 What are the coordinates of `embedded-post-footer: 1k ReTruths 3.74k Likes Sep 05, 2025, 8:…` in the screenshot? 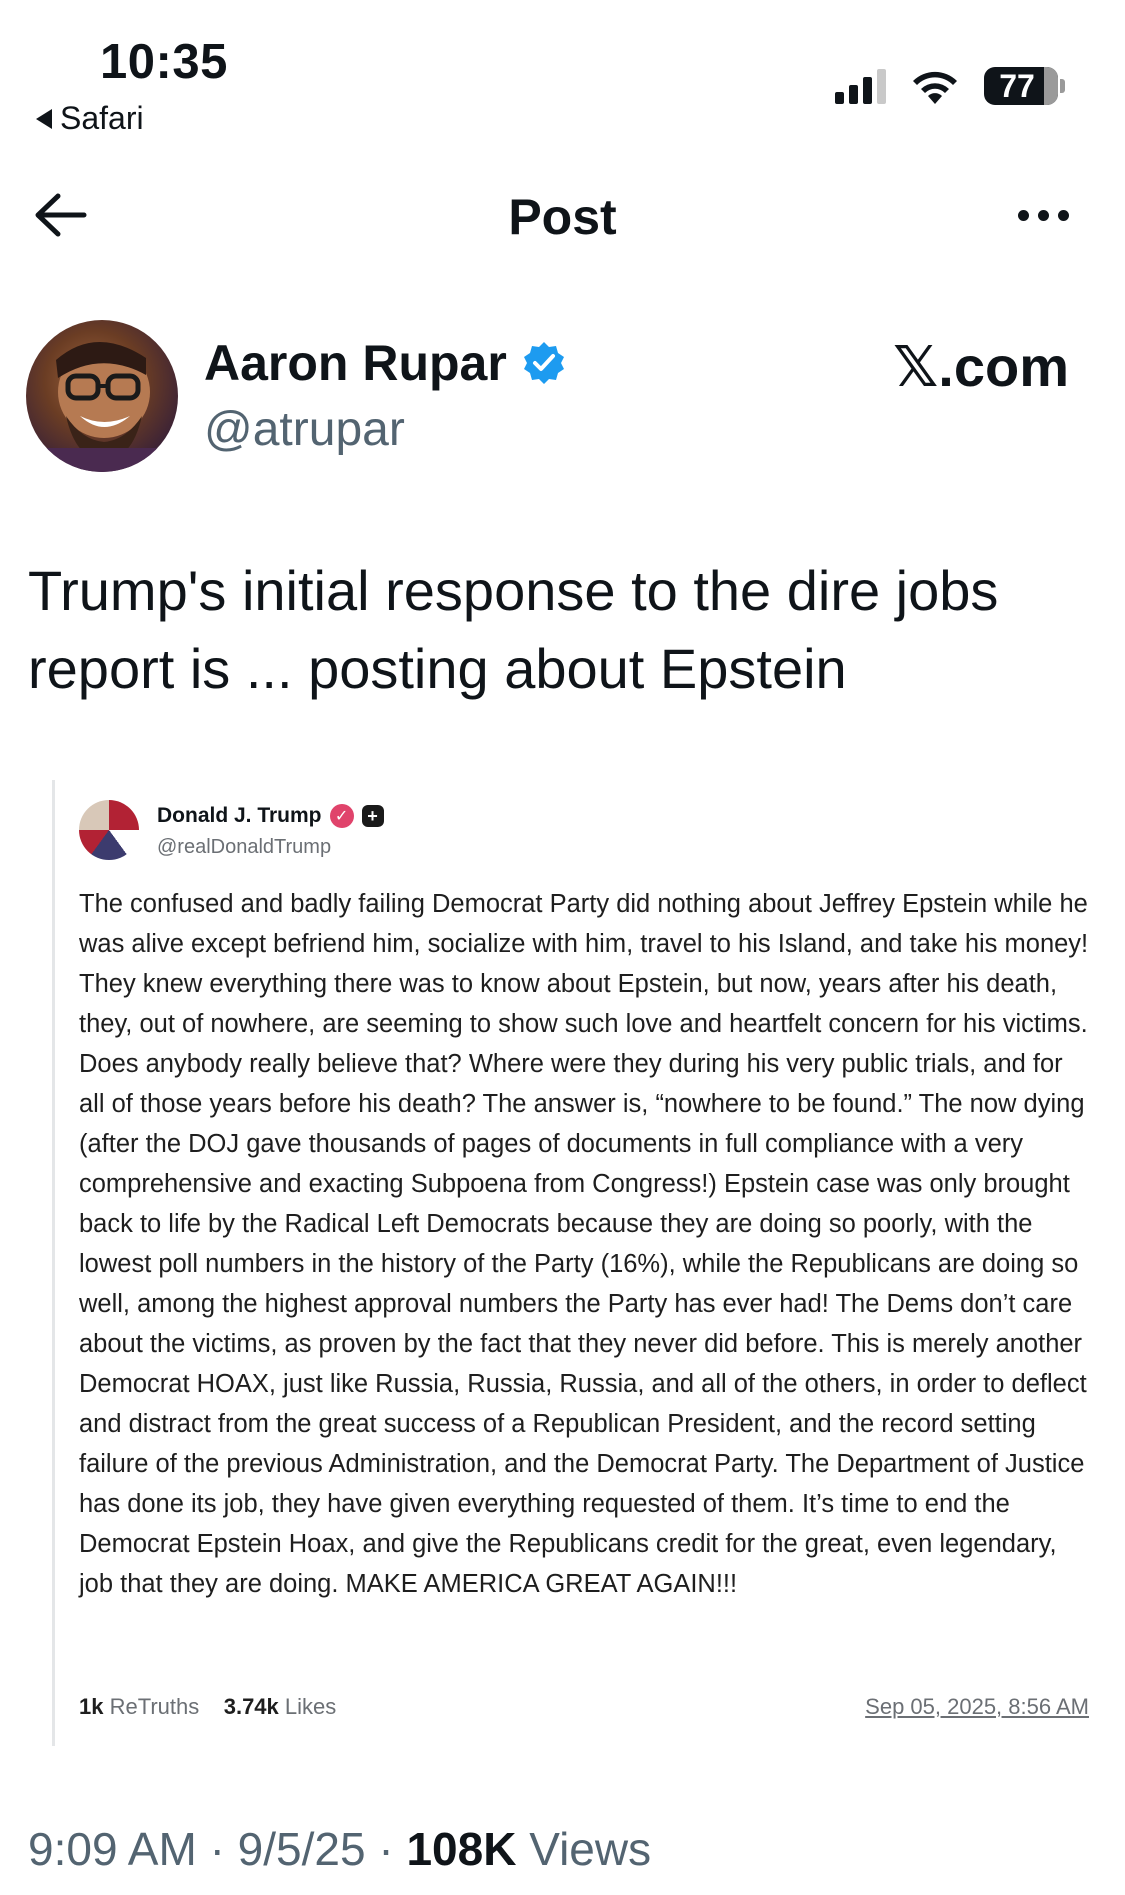 It's located at (584, 1707).